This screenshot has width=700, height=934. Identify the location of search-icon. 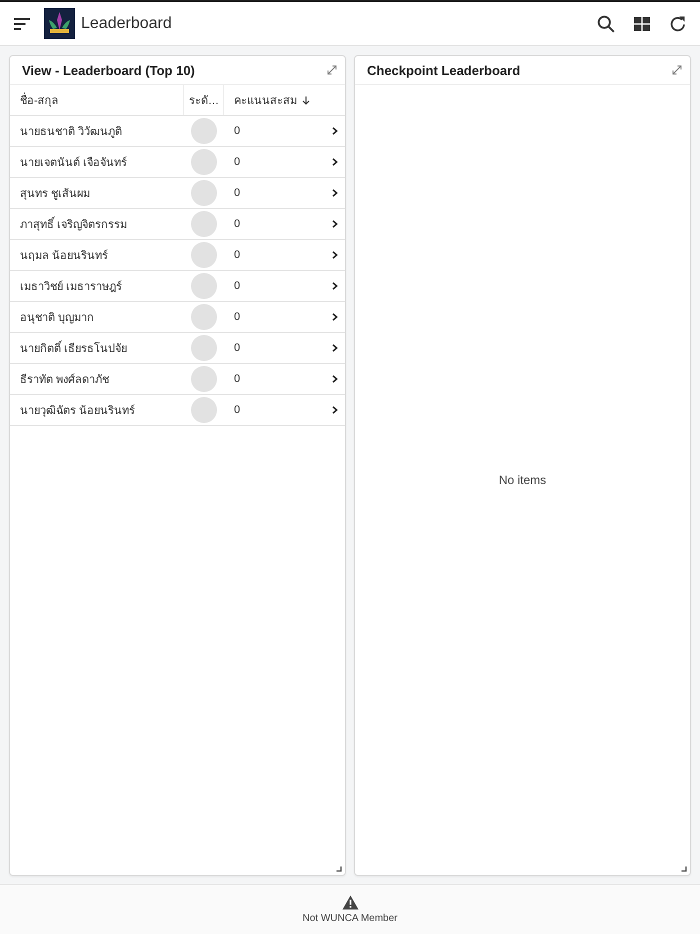
(606, 23).